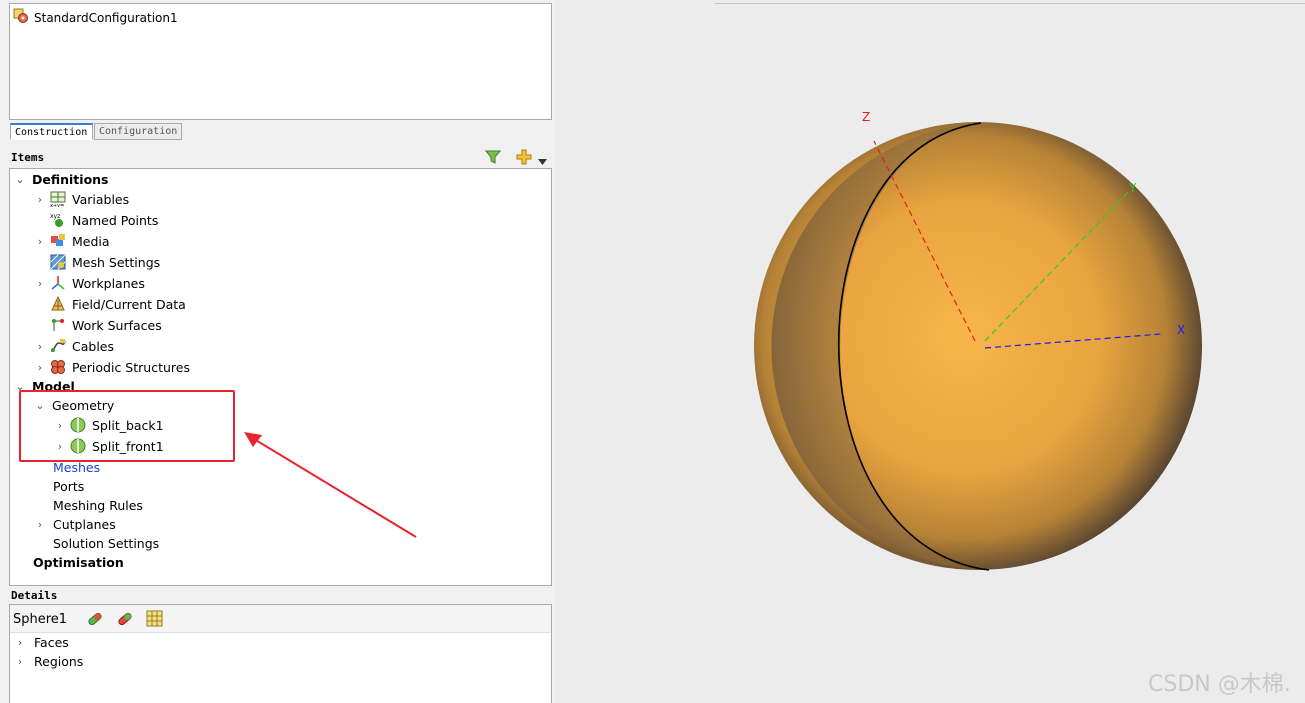  Describe the element at coordinates (61, 179) in the screenshot. I see `tree-node-definitions: ⌄ Definitions` at that location.